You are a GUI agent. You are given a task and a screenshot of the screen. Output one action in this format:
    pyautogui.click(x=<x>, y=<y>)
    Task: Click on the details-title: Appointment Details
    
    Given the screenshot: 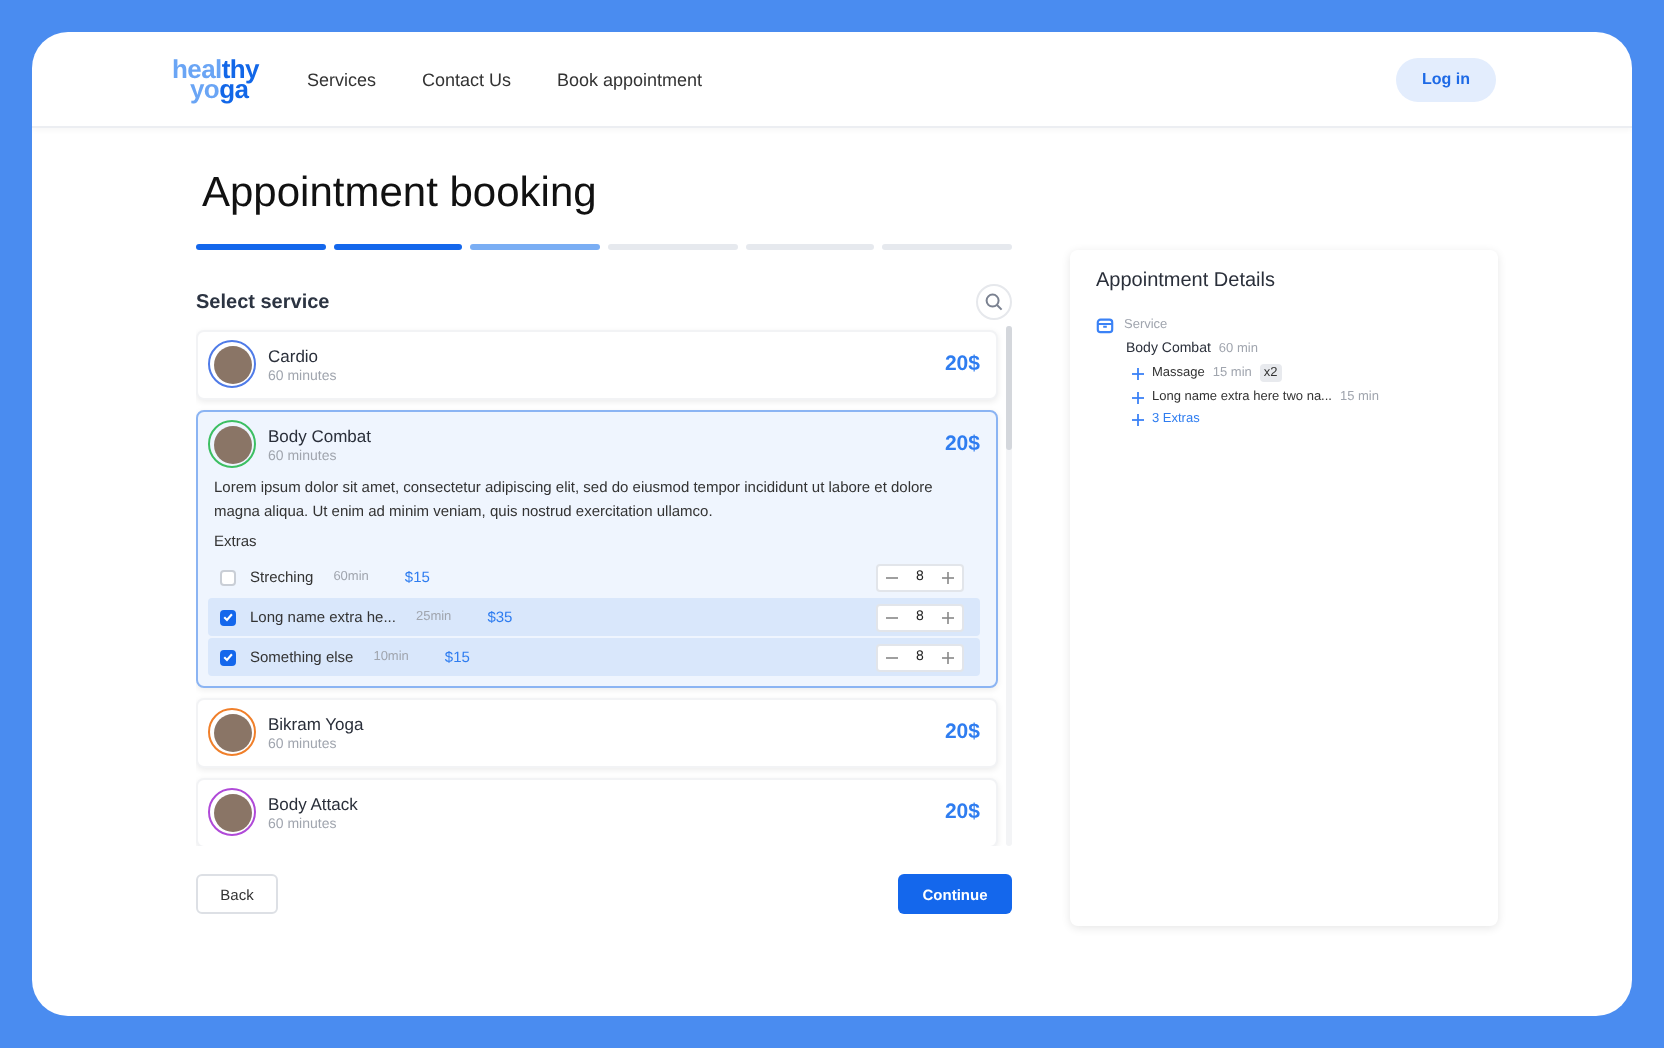 What is the action you would take?
    pyautogui.click(x=1185, y=281)
    